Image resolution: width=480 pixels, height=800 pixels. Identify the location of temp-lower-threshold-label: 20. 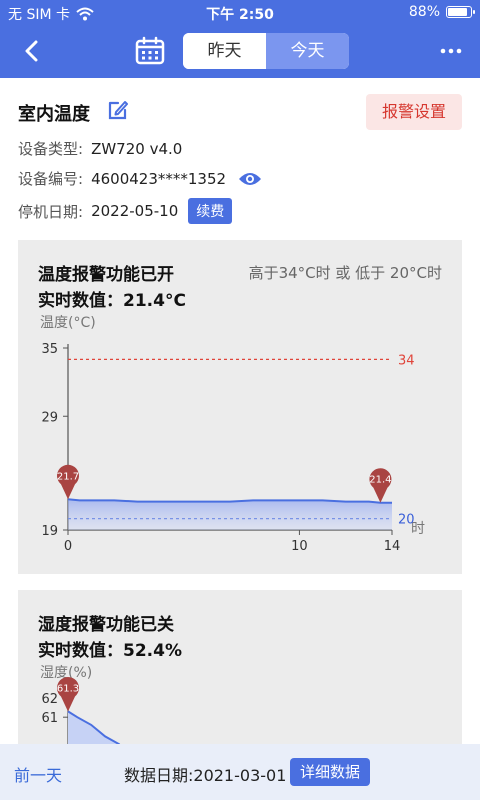
(406, 520).